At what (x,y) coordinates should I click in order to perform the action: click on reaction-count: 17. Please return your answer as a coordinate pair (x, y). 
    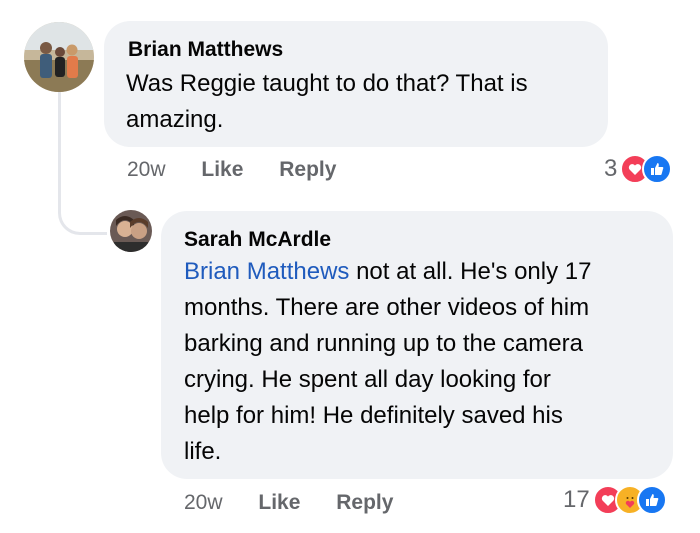
    Looking at the image, I should click on (576, 499).